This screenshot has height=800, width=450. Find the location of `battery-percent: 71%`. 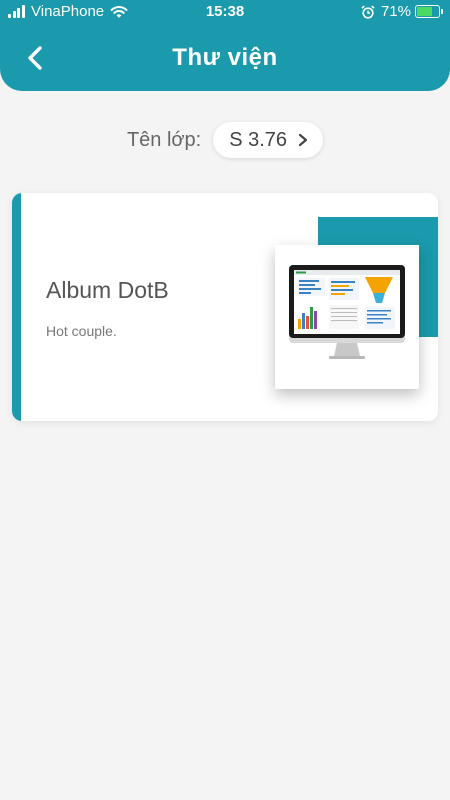

battery-percent: 71% is located at coordinates (395, 11).